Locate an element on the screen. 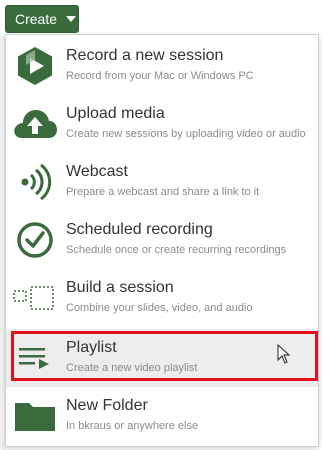 The height and width of the screenshot is (450, 322). folder-icon is located at coordinates (35, 416).